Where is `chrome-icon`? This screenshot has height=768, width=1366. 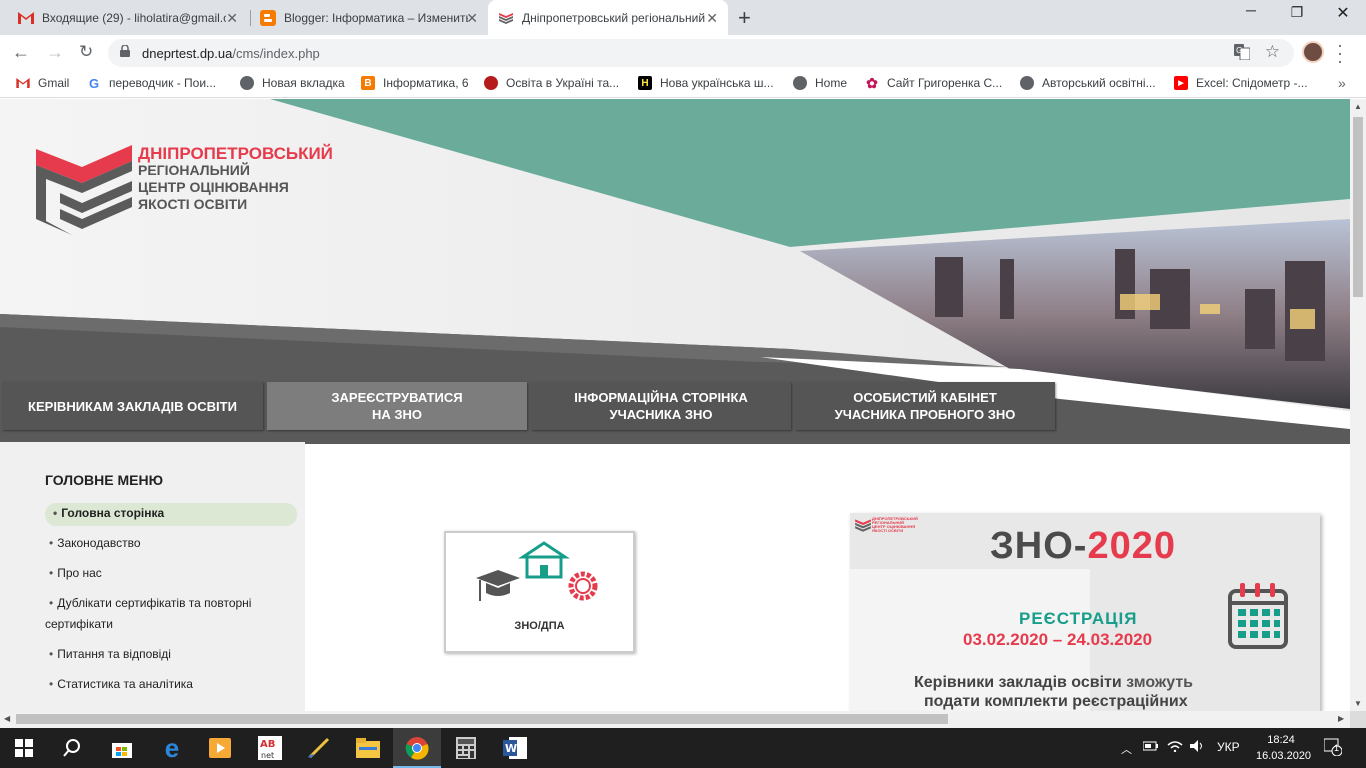 chrome-icon is located at coordinates (417, 748).